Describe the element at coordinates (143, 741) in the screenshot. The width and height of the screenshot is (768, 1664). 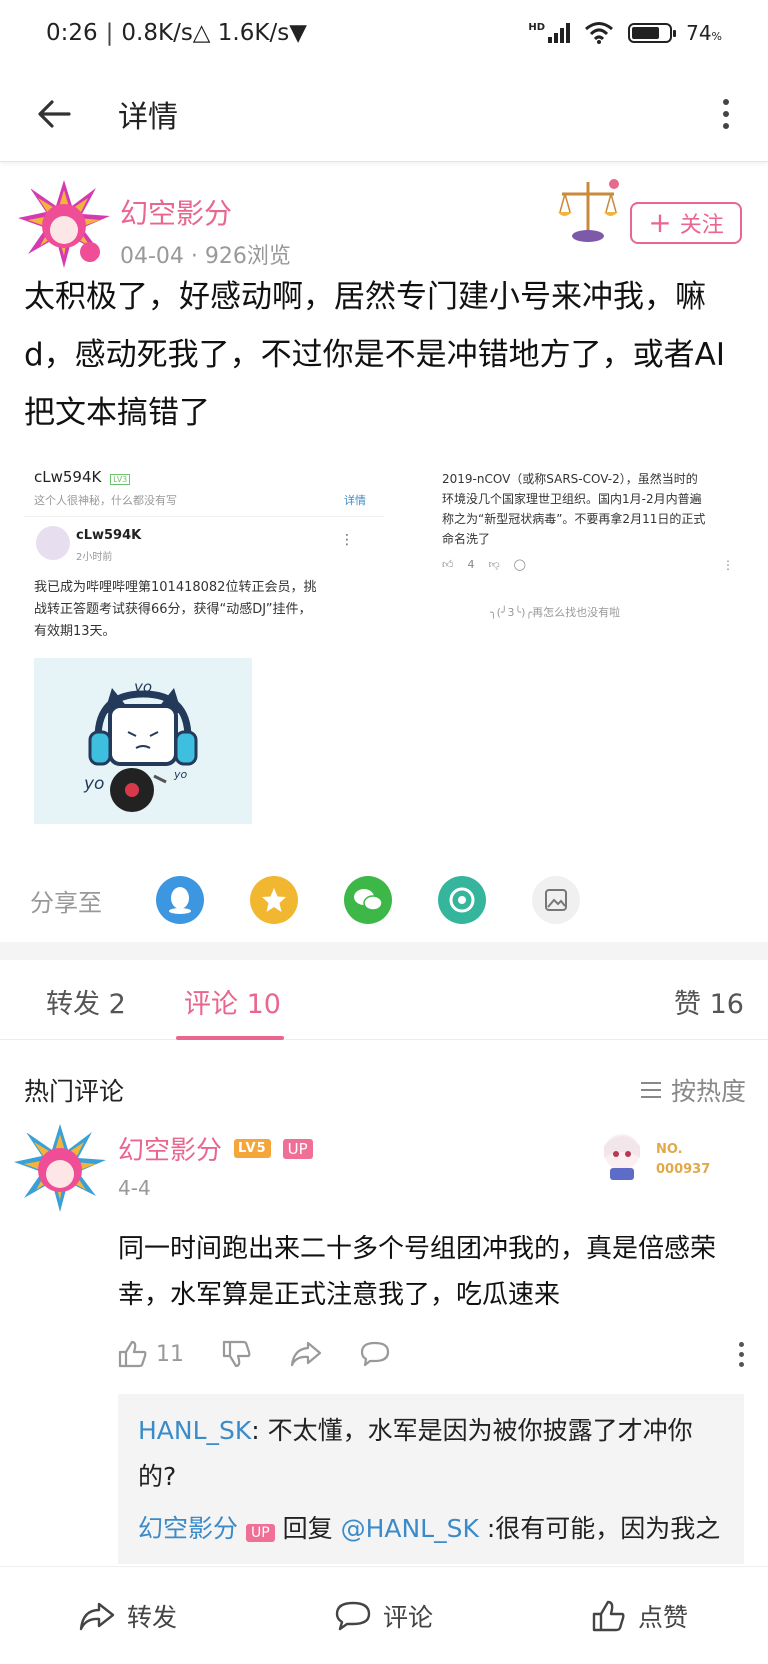
I see `dj-sticker: yo yo yo` at that location.